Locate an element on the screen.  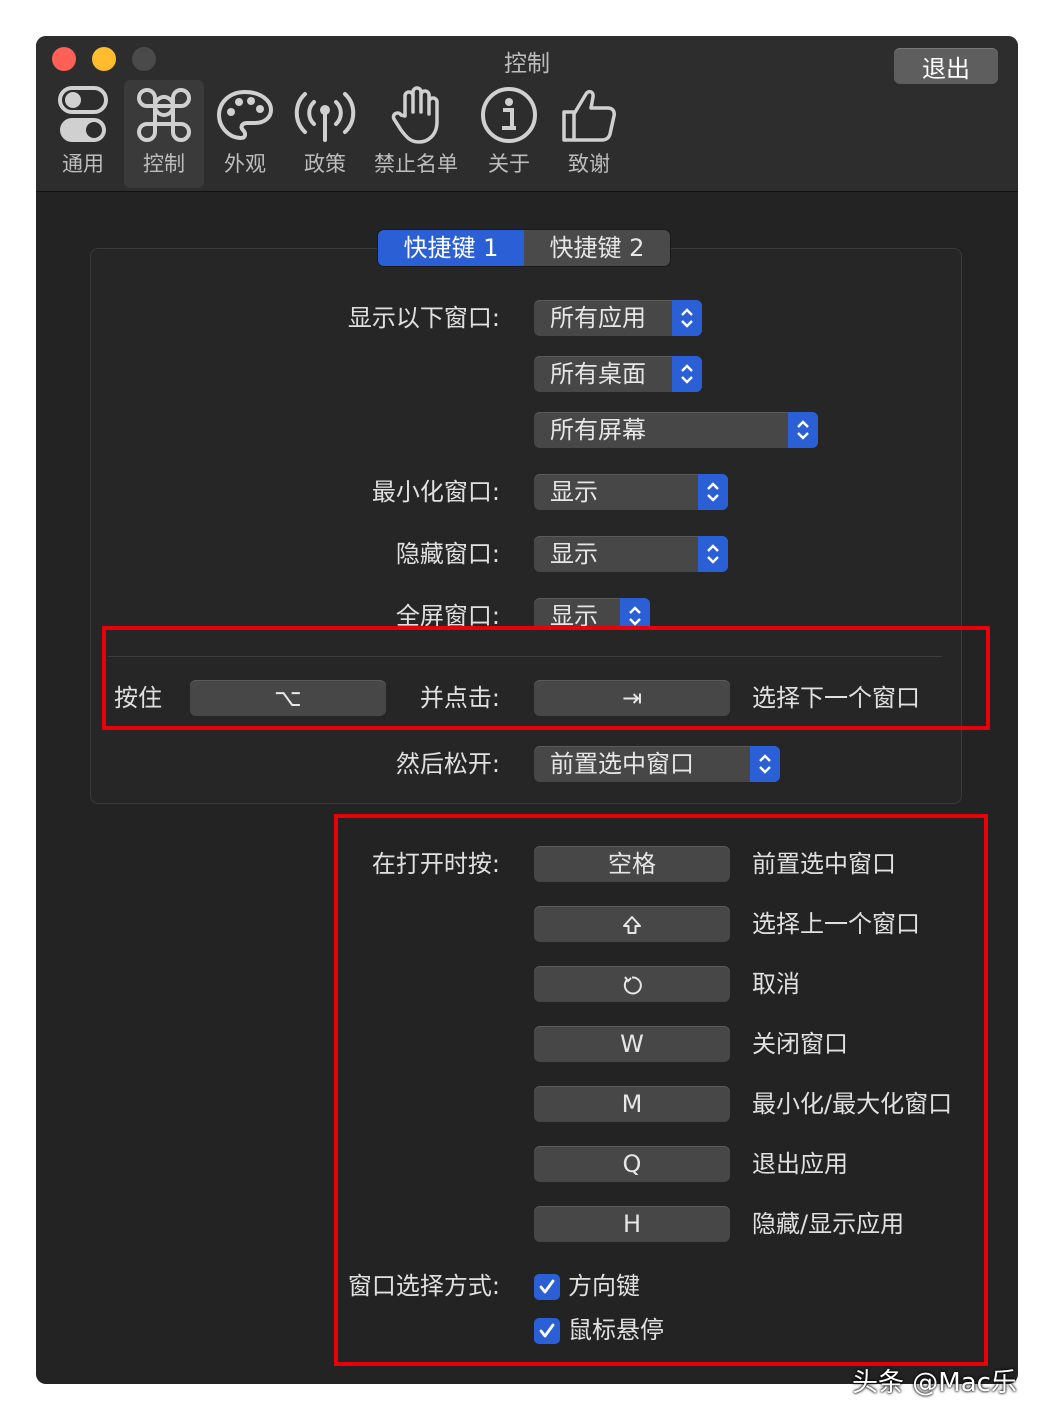
quit-button: 退出 is located at coordinates (946, 66).